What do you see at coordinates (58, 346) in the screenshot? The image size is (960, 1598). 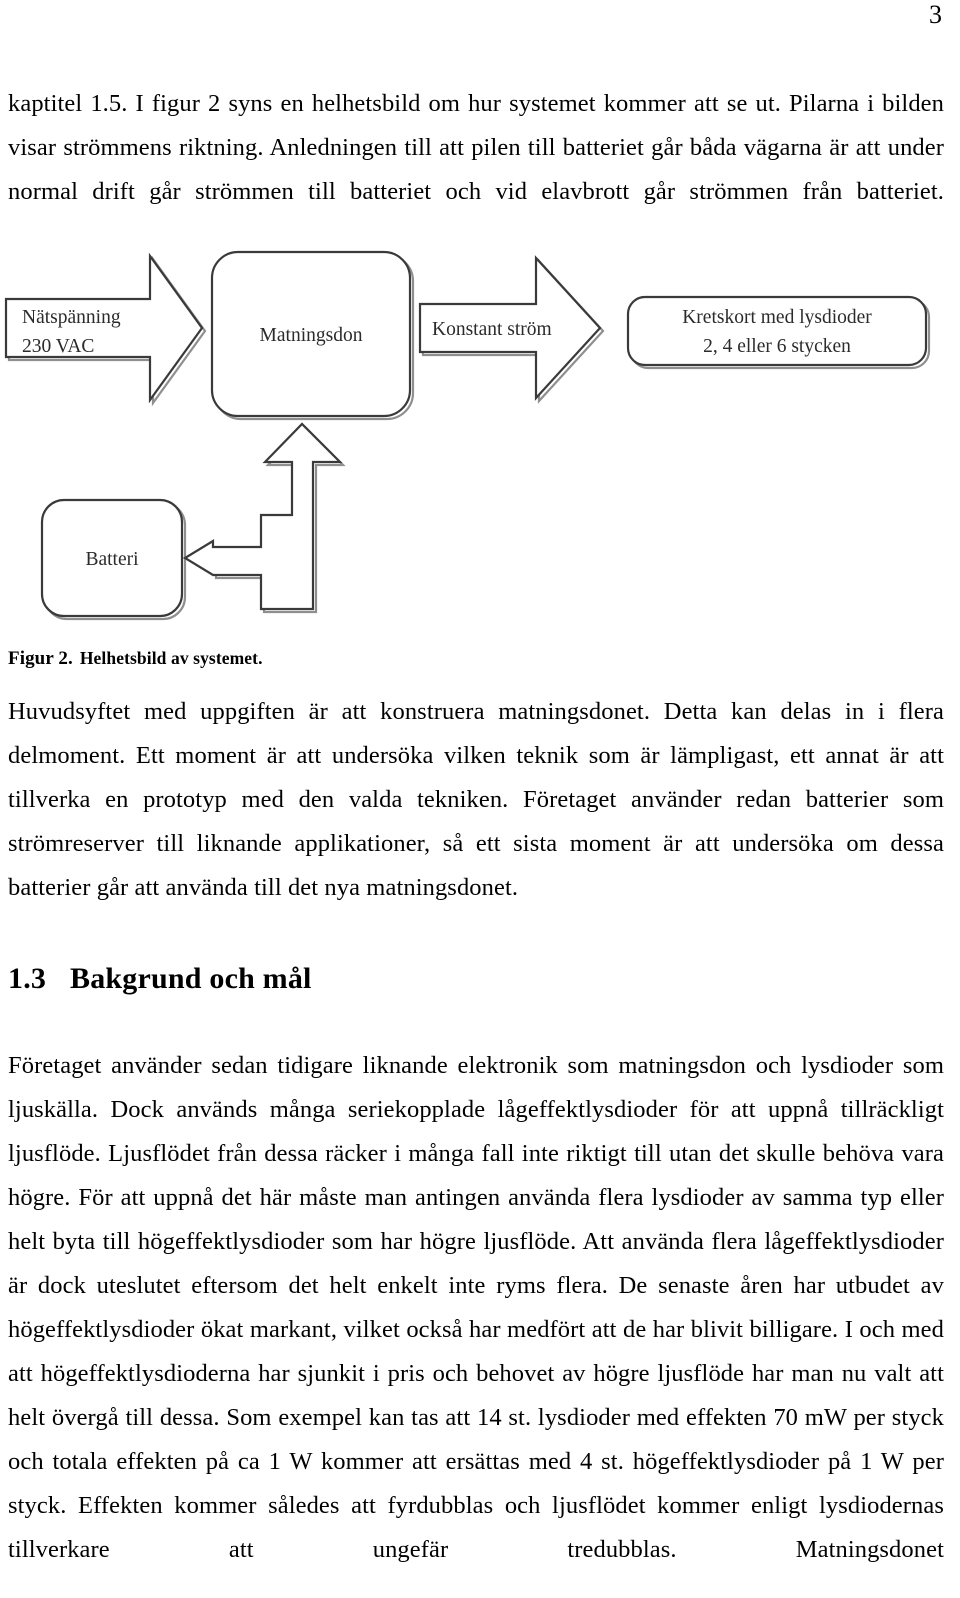 I see `mains-voltage-label-line2: 230 VAC` at bounding box center [58, 346].